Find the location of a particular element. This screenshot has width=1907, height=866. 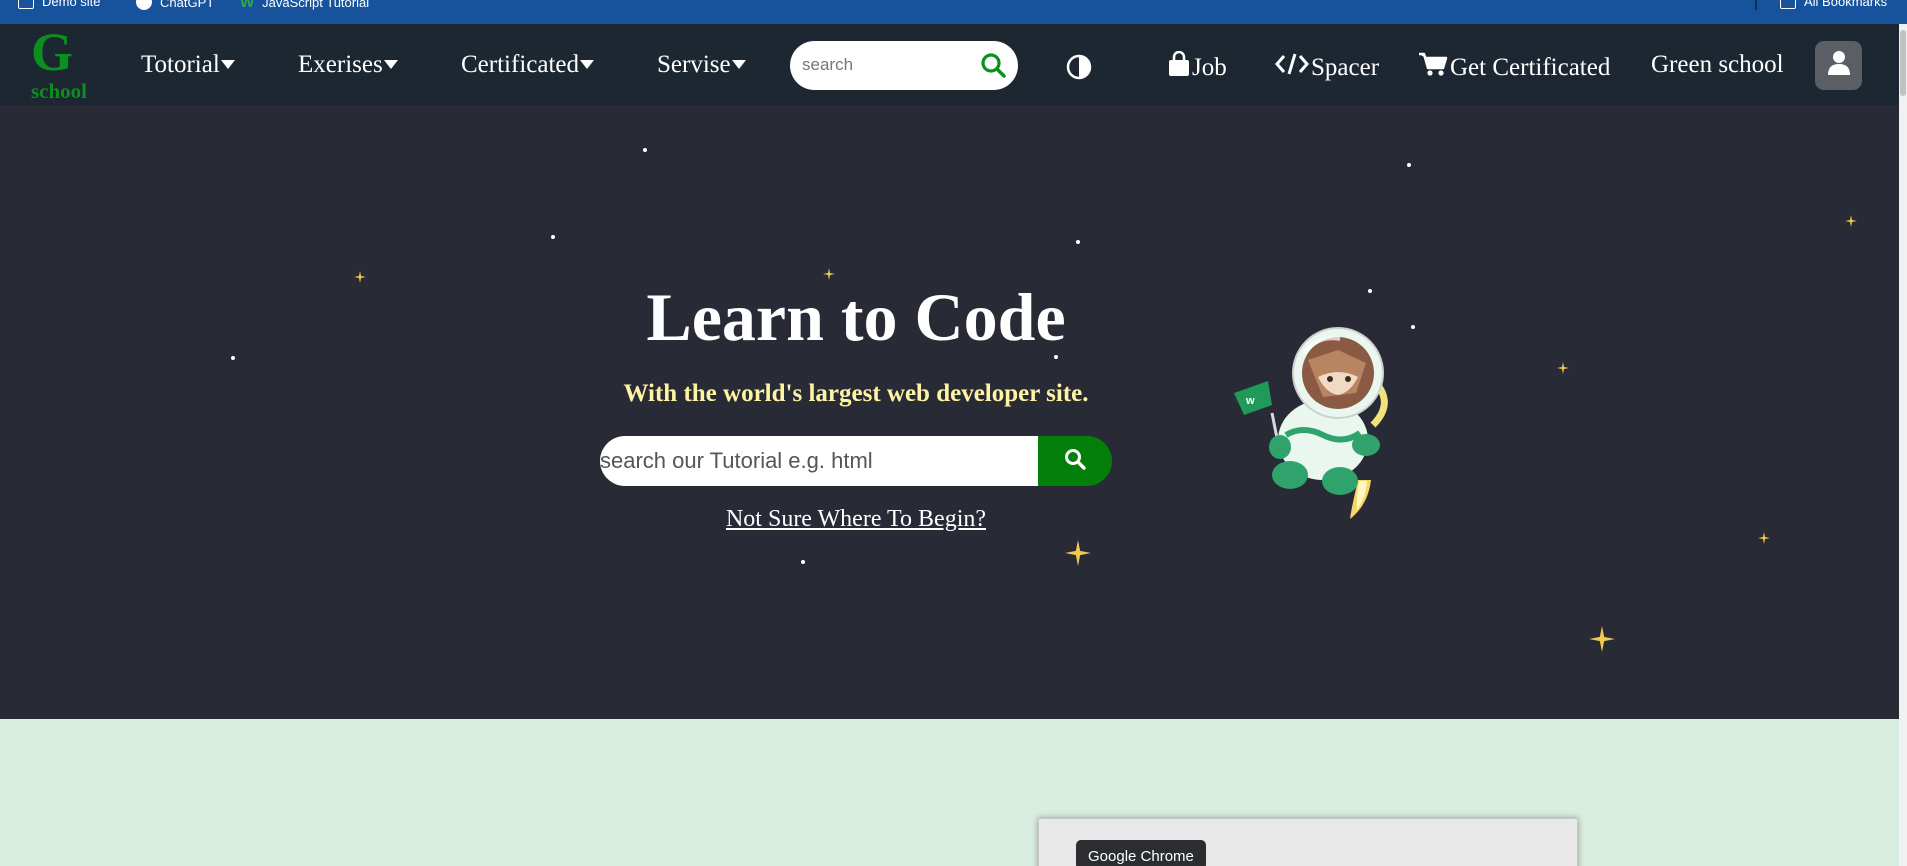

scrollbar-track is located at coordinates (1903, 445).